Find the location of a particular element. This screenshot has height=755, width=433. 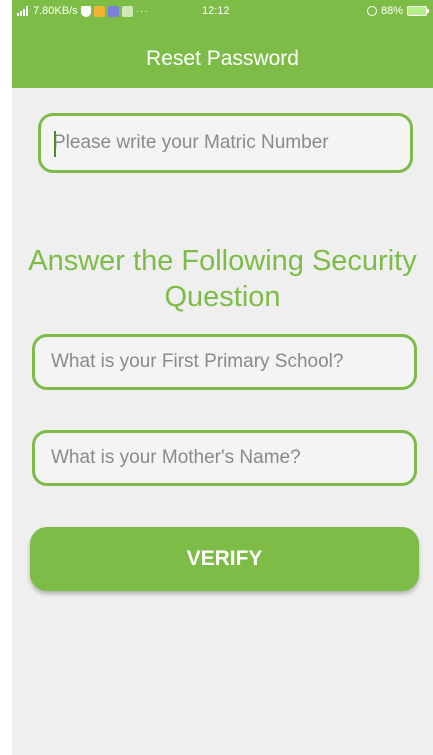

page-title: Reset Password is located at coordinates (222, 58).